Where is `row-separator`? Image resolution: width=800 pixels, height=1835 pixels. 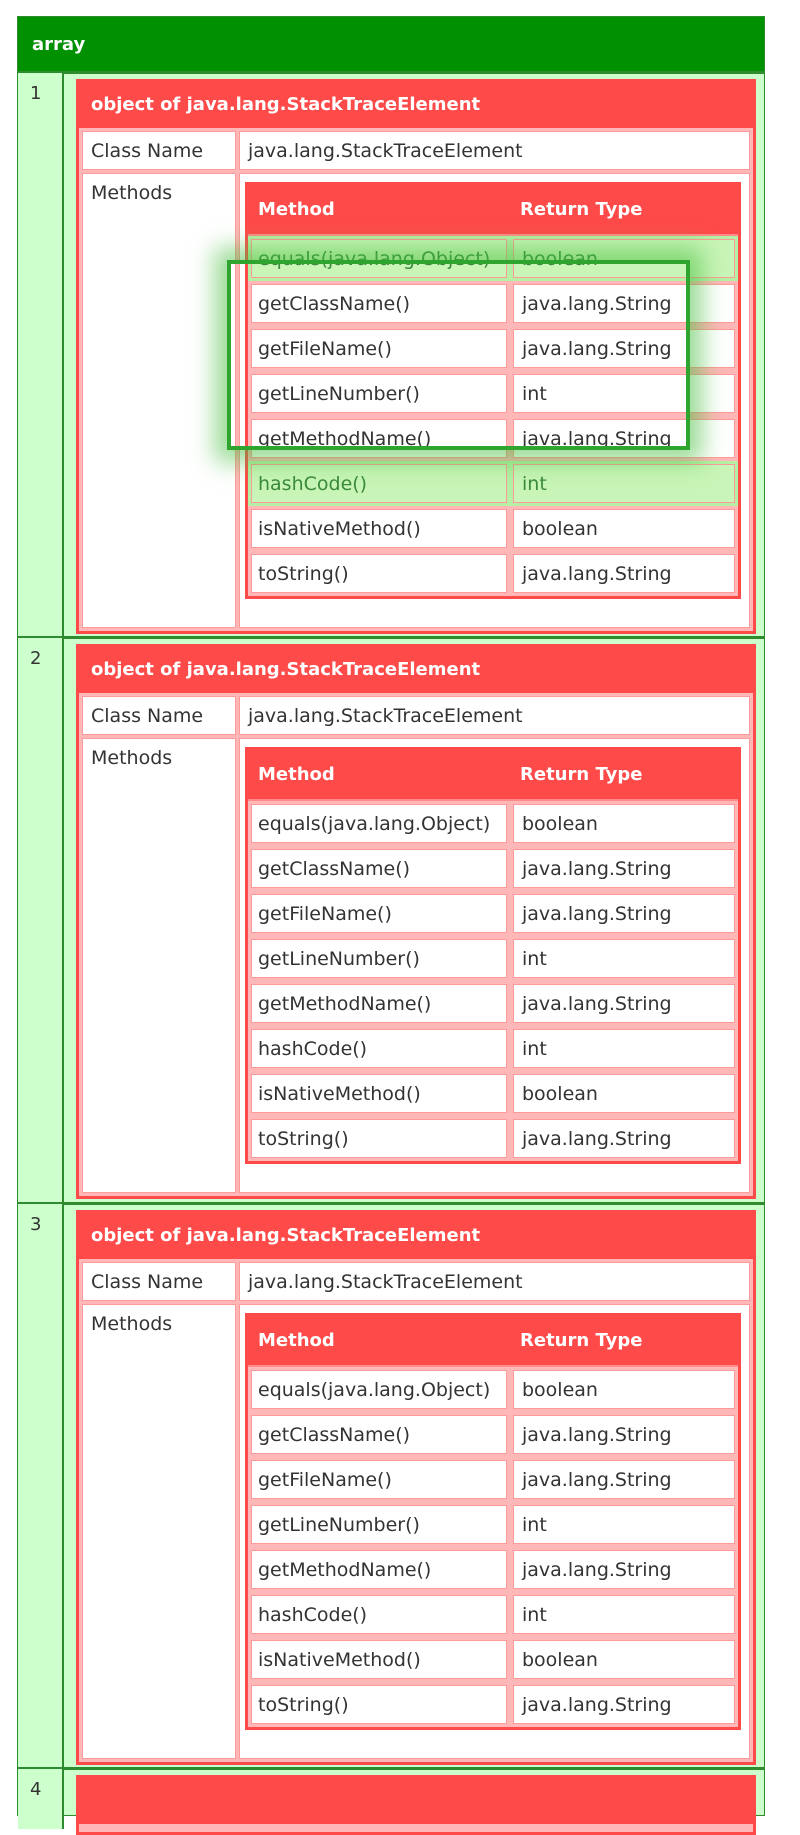 row-separator is located at coordinates (391, 1203).